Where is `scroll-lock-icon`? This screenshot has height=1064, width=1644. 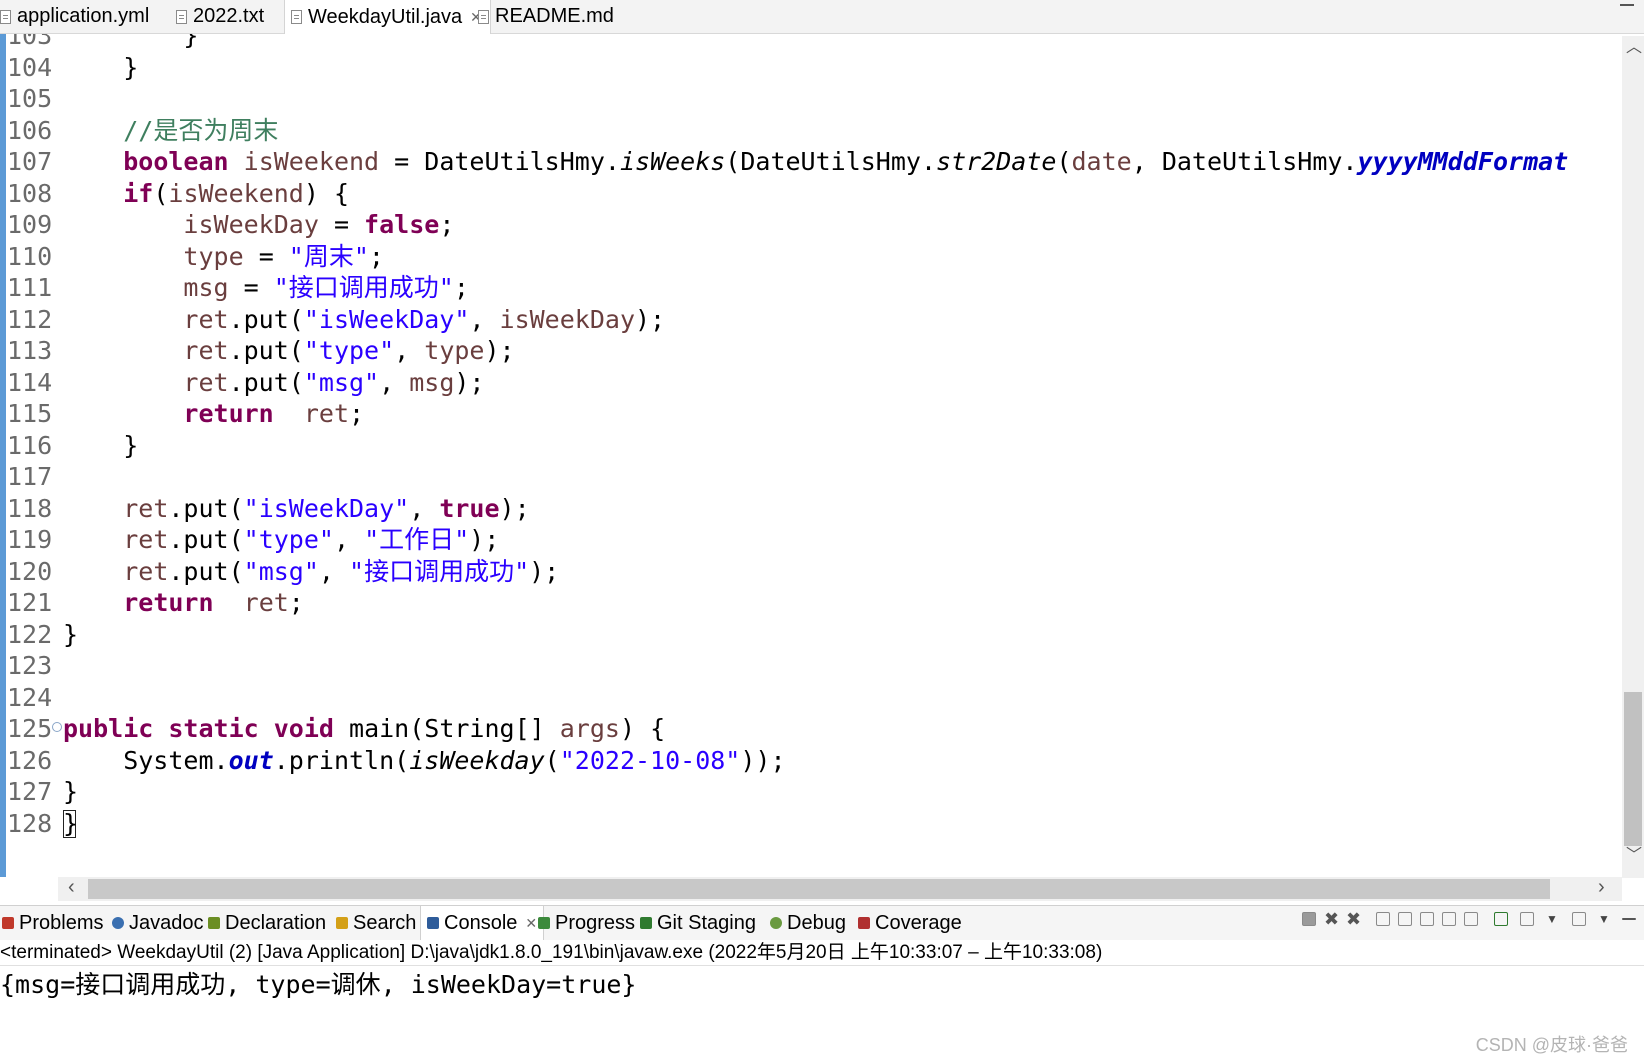 scroll-lock-icon is located at coordinates (1405, 919).